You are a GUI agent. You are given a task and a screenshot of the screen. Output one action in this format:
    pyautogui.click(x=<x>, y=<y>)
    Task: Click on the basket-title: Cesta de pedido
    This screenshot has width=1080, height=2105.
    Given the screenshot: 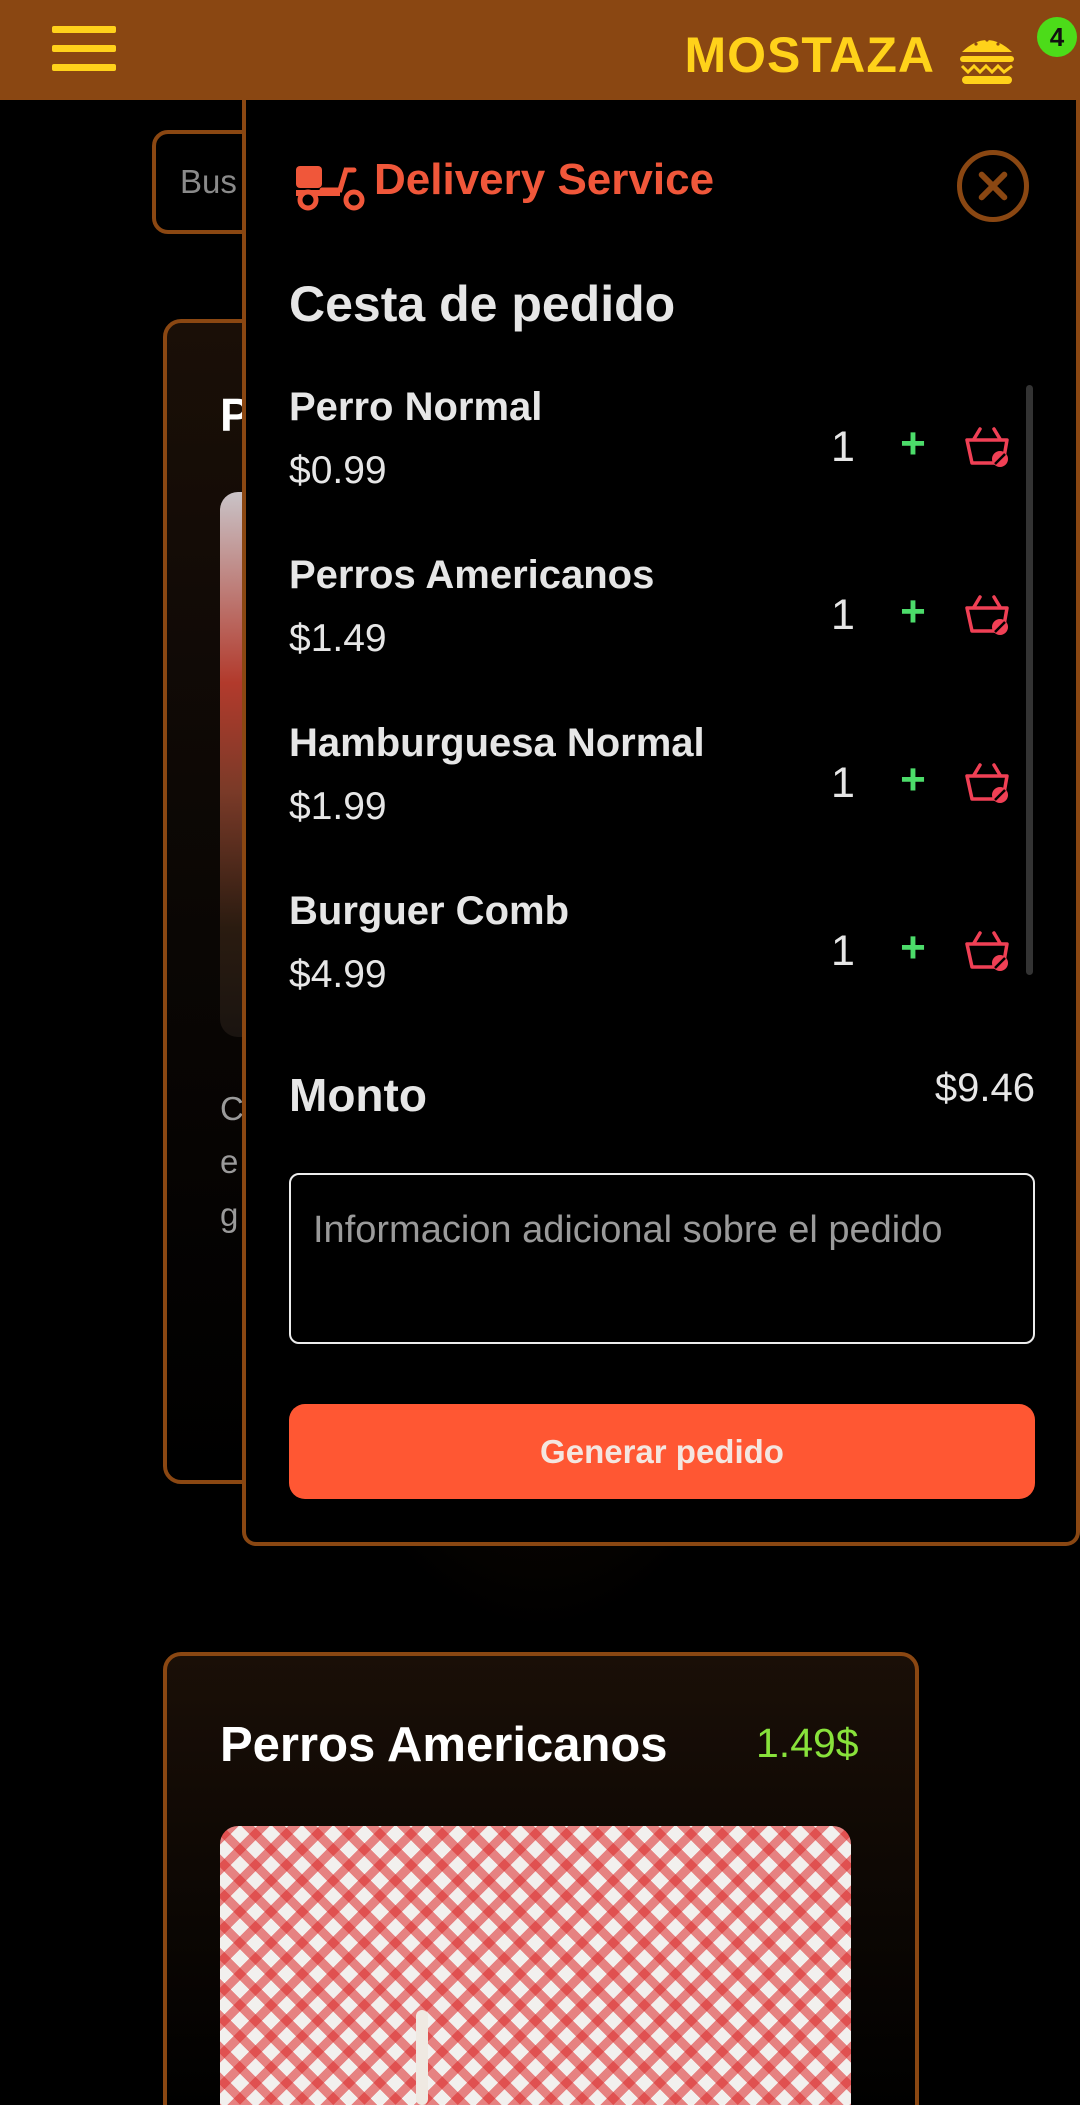 What is the action you would take?
    pyautogui.click(x=482, y=304)
    